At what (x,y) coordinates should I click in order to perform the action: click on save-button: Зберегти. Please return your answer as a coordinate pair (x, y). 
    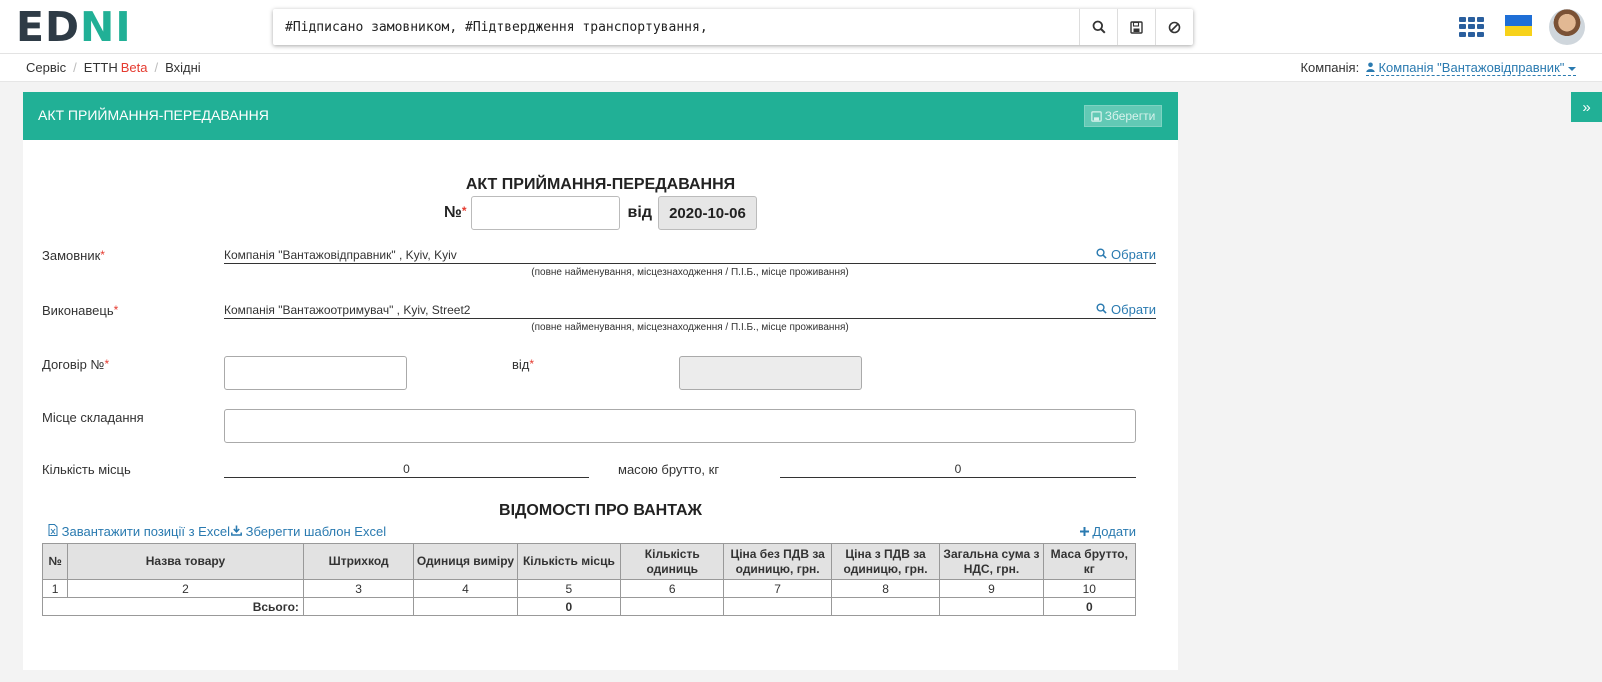
    Looking at the image, I should click on (1123, 116).